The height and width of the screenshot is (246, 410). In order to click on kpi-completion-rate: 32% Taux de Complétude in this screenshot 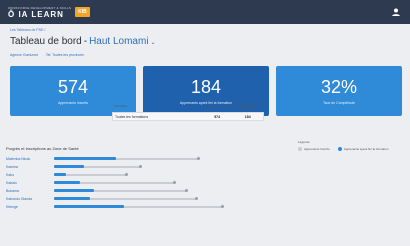, I will do `click(339, 91)`.